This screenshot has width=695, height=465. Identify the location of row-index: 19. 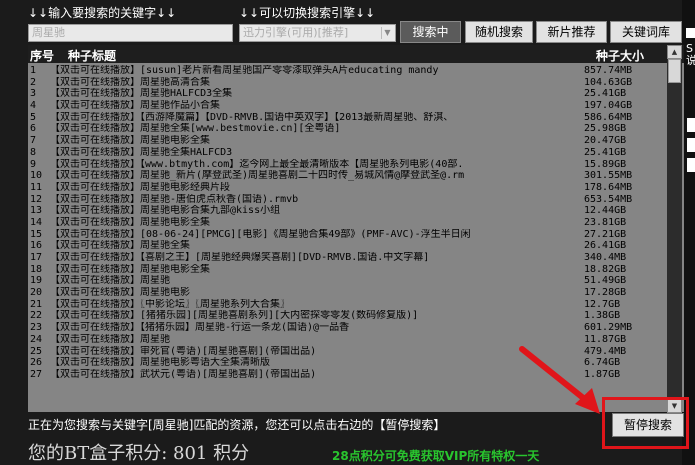
(36, 281).